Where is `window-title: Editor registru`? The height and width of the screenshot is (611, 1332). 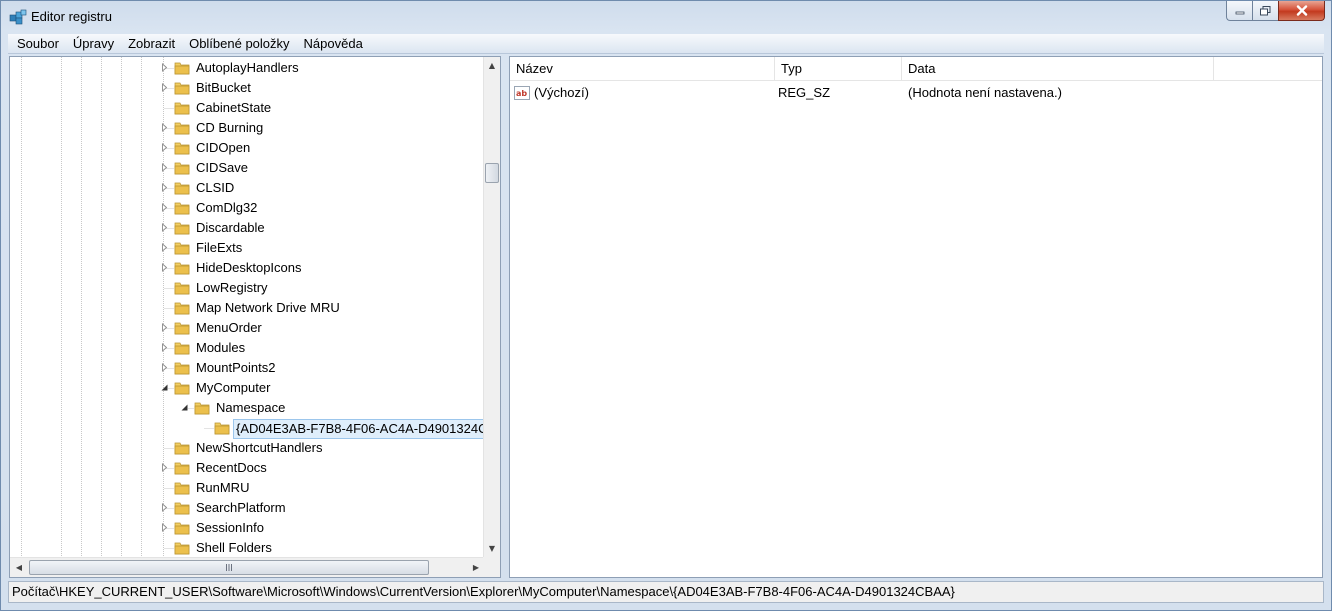
window-title: Editor registru is located at coordinates (71, 16).